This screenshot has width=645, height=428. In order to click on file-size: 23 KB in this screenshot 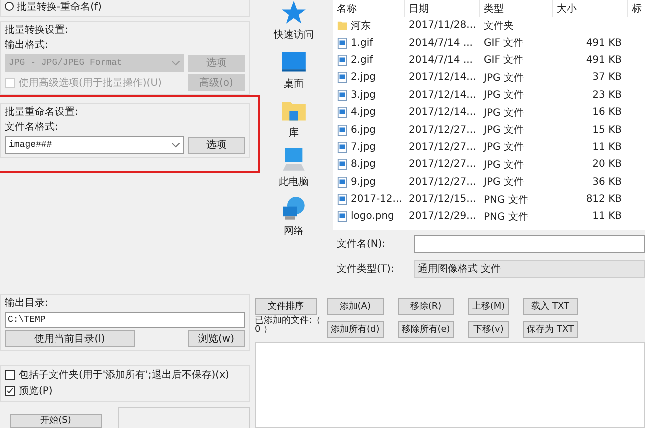, I will do `click(607, 95)`.